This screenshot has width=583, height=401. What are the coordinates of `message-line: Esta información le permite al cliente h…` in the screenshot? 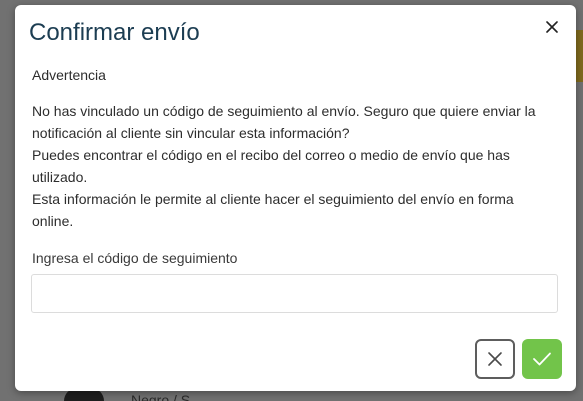 It's located at (273, 210).